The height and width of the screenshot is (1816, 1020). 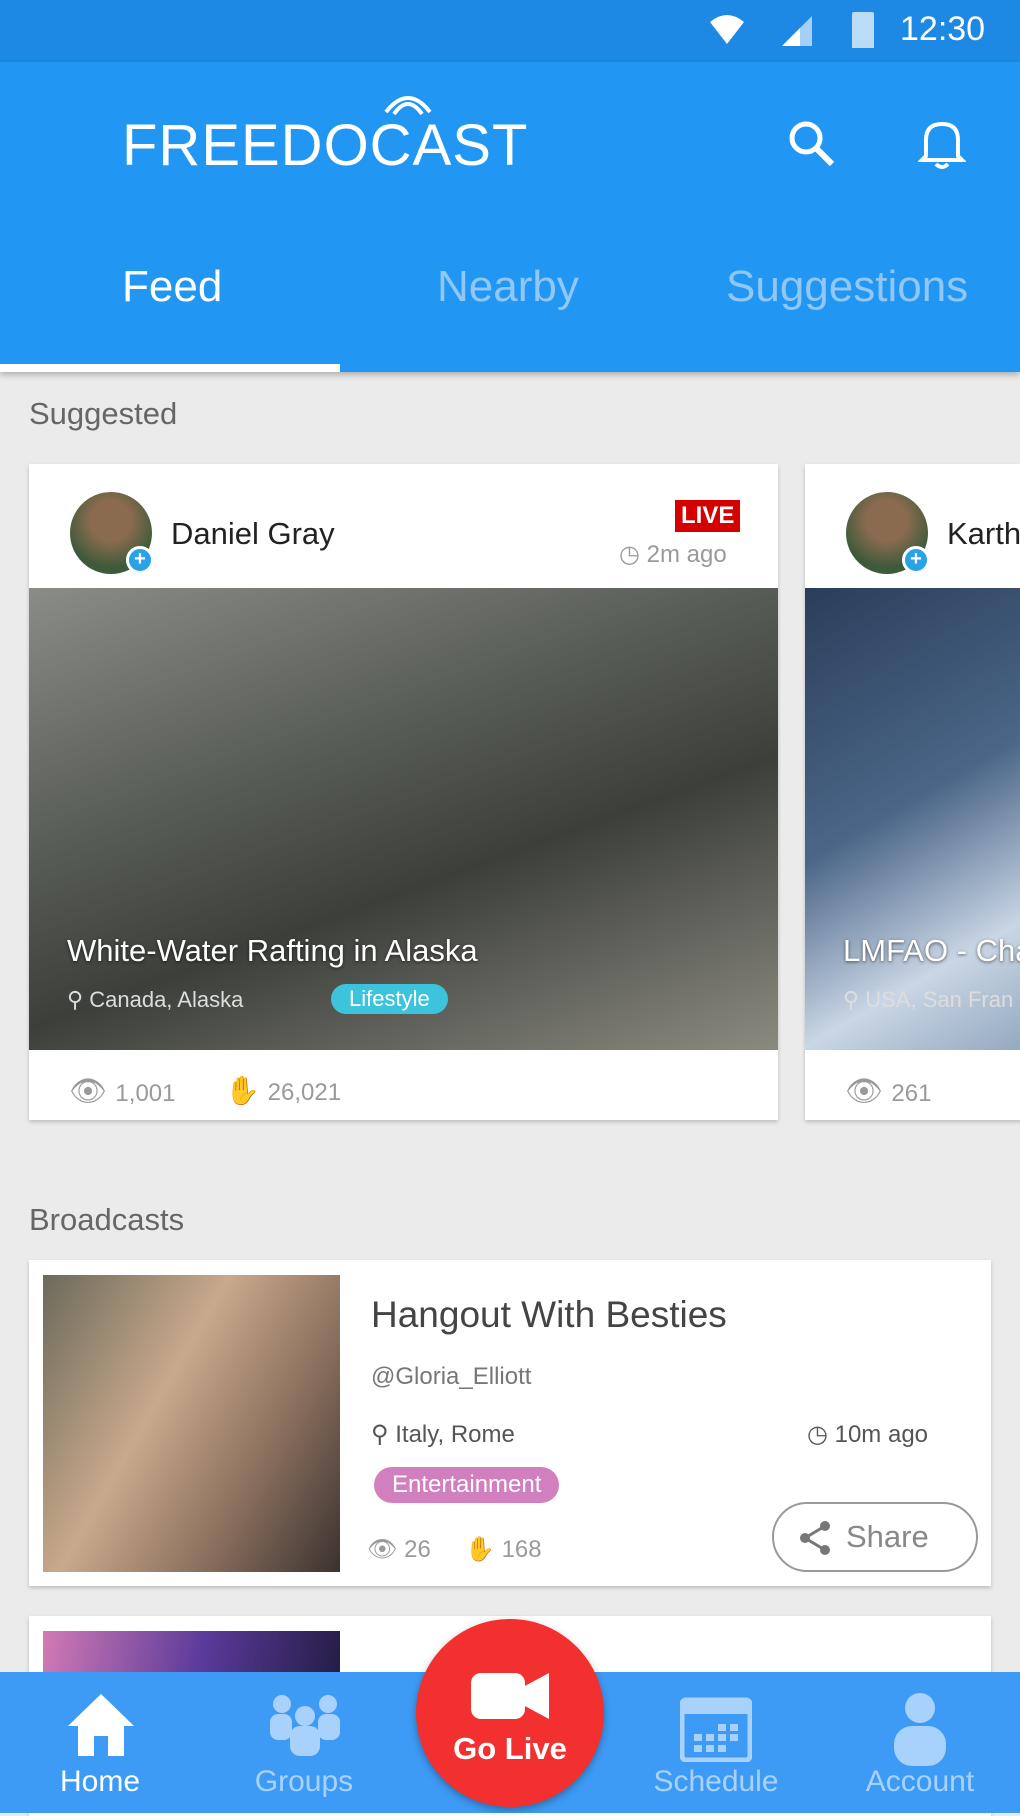 What do you see at coordinates (812, 144) in the screenshot?
I see `search-icon` at bounding box center [812, 144].